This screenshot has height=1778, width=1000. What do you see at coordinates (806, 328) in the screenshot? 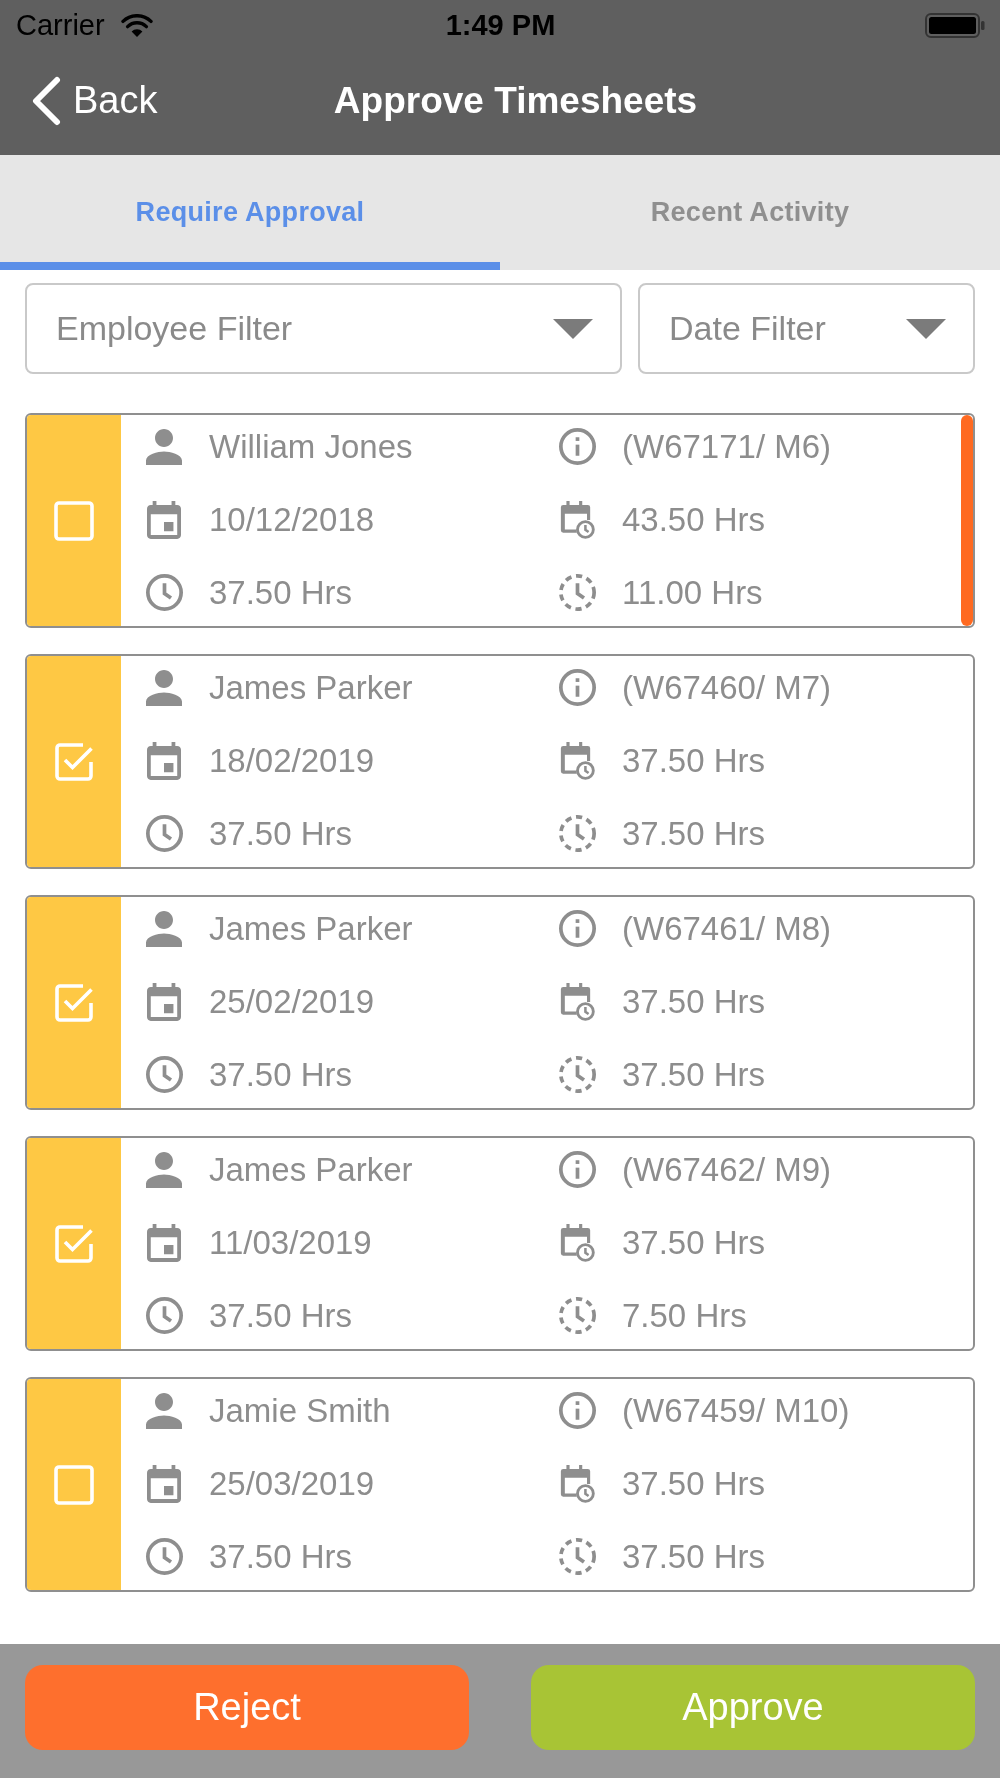
I see `filter-dropdown: Date Filter` at bounding box center [806, 328].